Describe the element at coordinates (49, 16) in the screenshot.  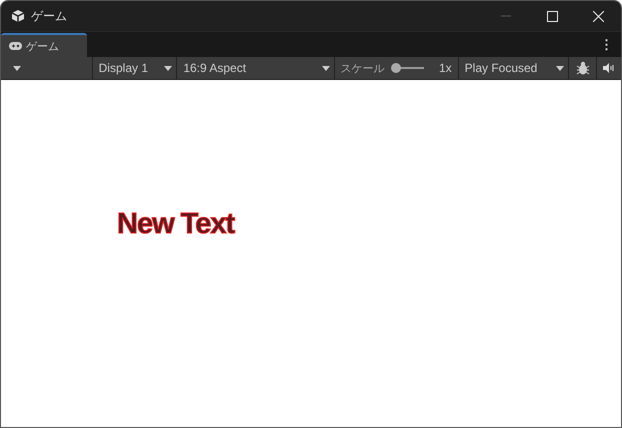
I see `window-title: ゲーム` at that location.